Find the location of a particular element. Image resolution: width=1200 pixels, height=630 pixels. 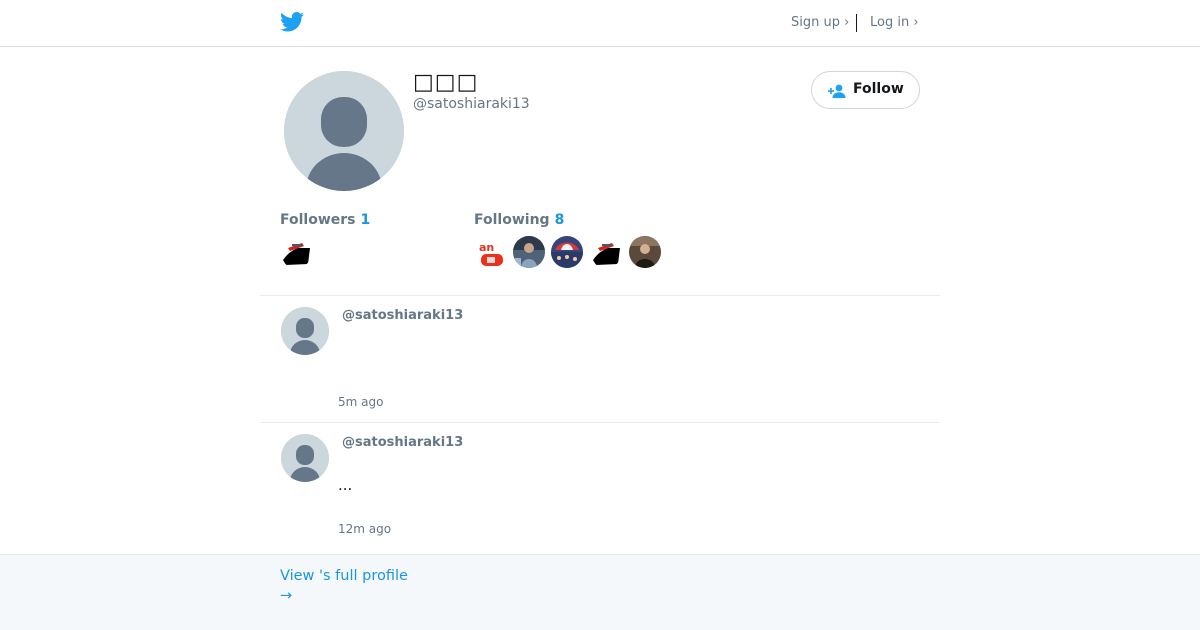

athlete-photo-icon is located at coordinates (529, 252).